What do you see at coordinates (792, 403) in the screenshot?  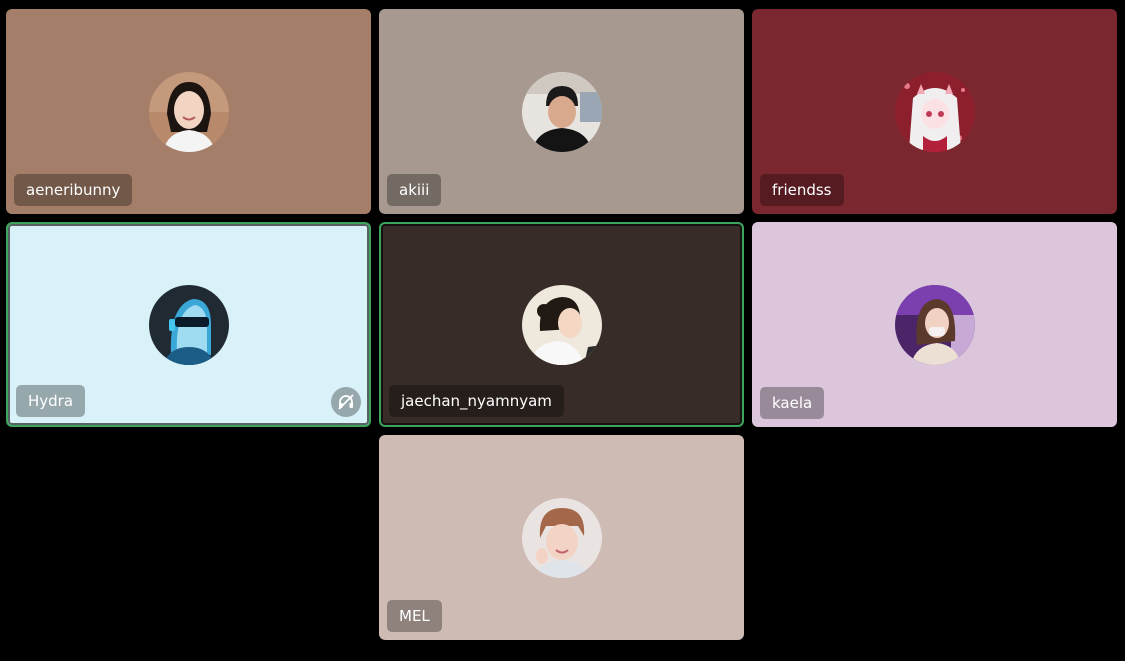 I see `participant-name-tag: kaela` at bounding box center [792, 403].